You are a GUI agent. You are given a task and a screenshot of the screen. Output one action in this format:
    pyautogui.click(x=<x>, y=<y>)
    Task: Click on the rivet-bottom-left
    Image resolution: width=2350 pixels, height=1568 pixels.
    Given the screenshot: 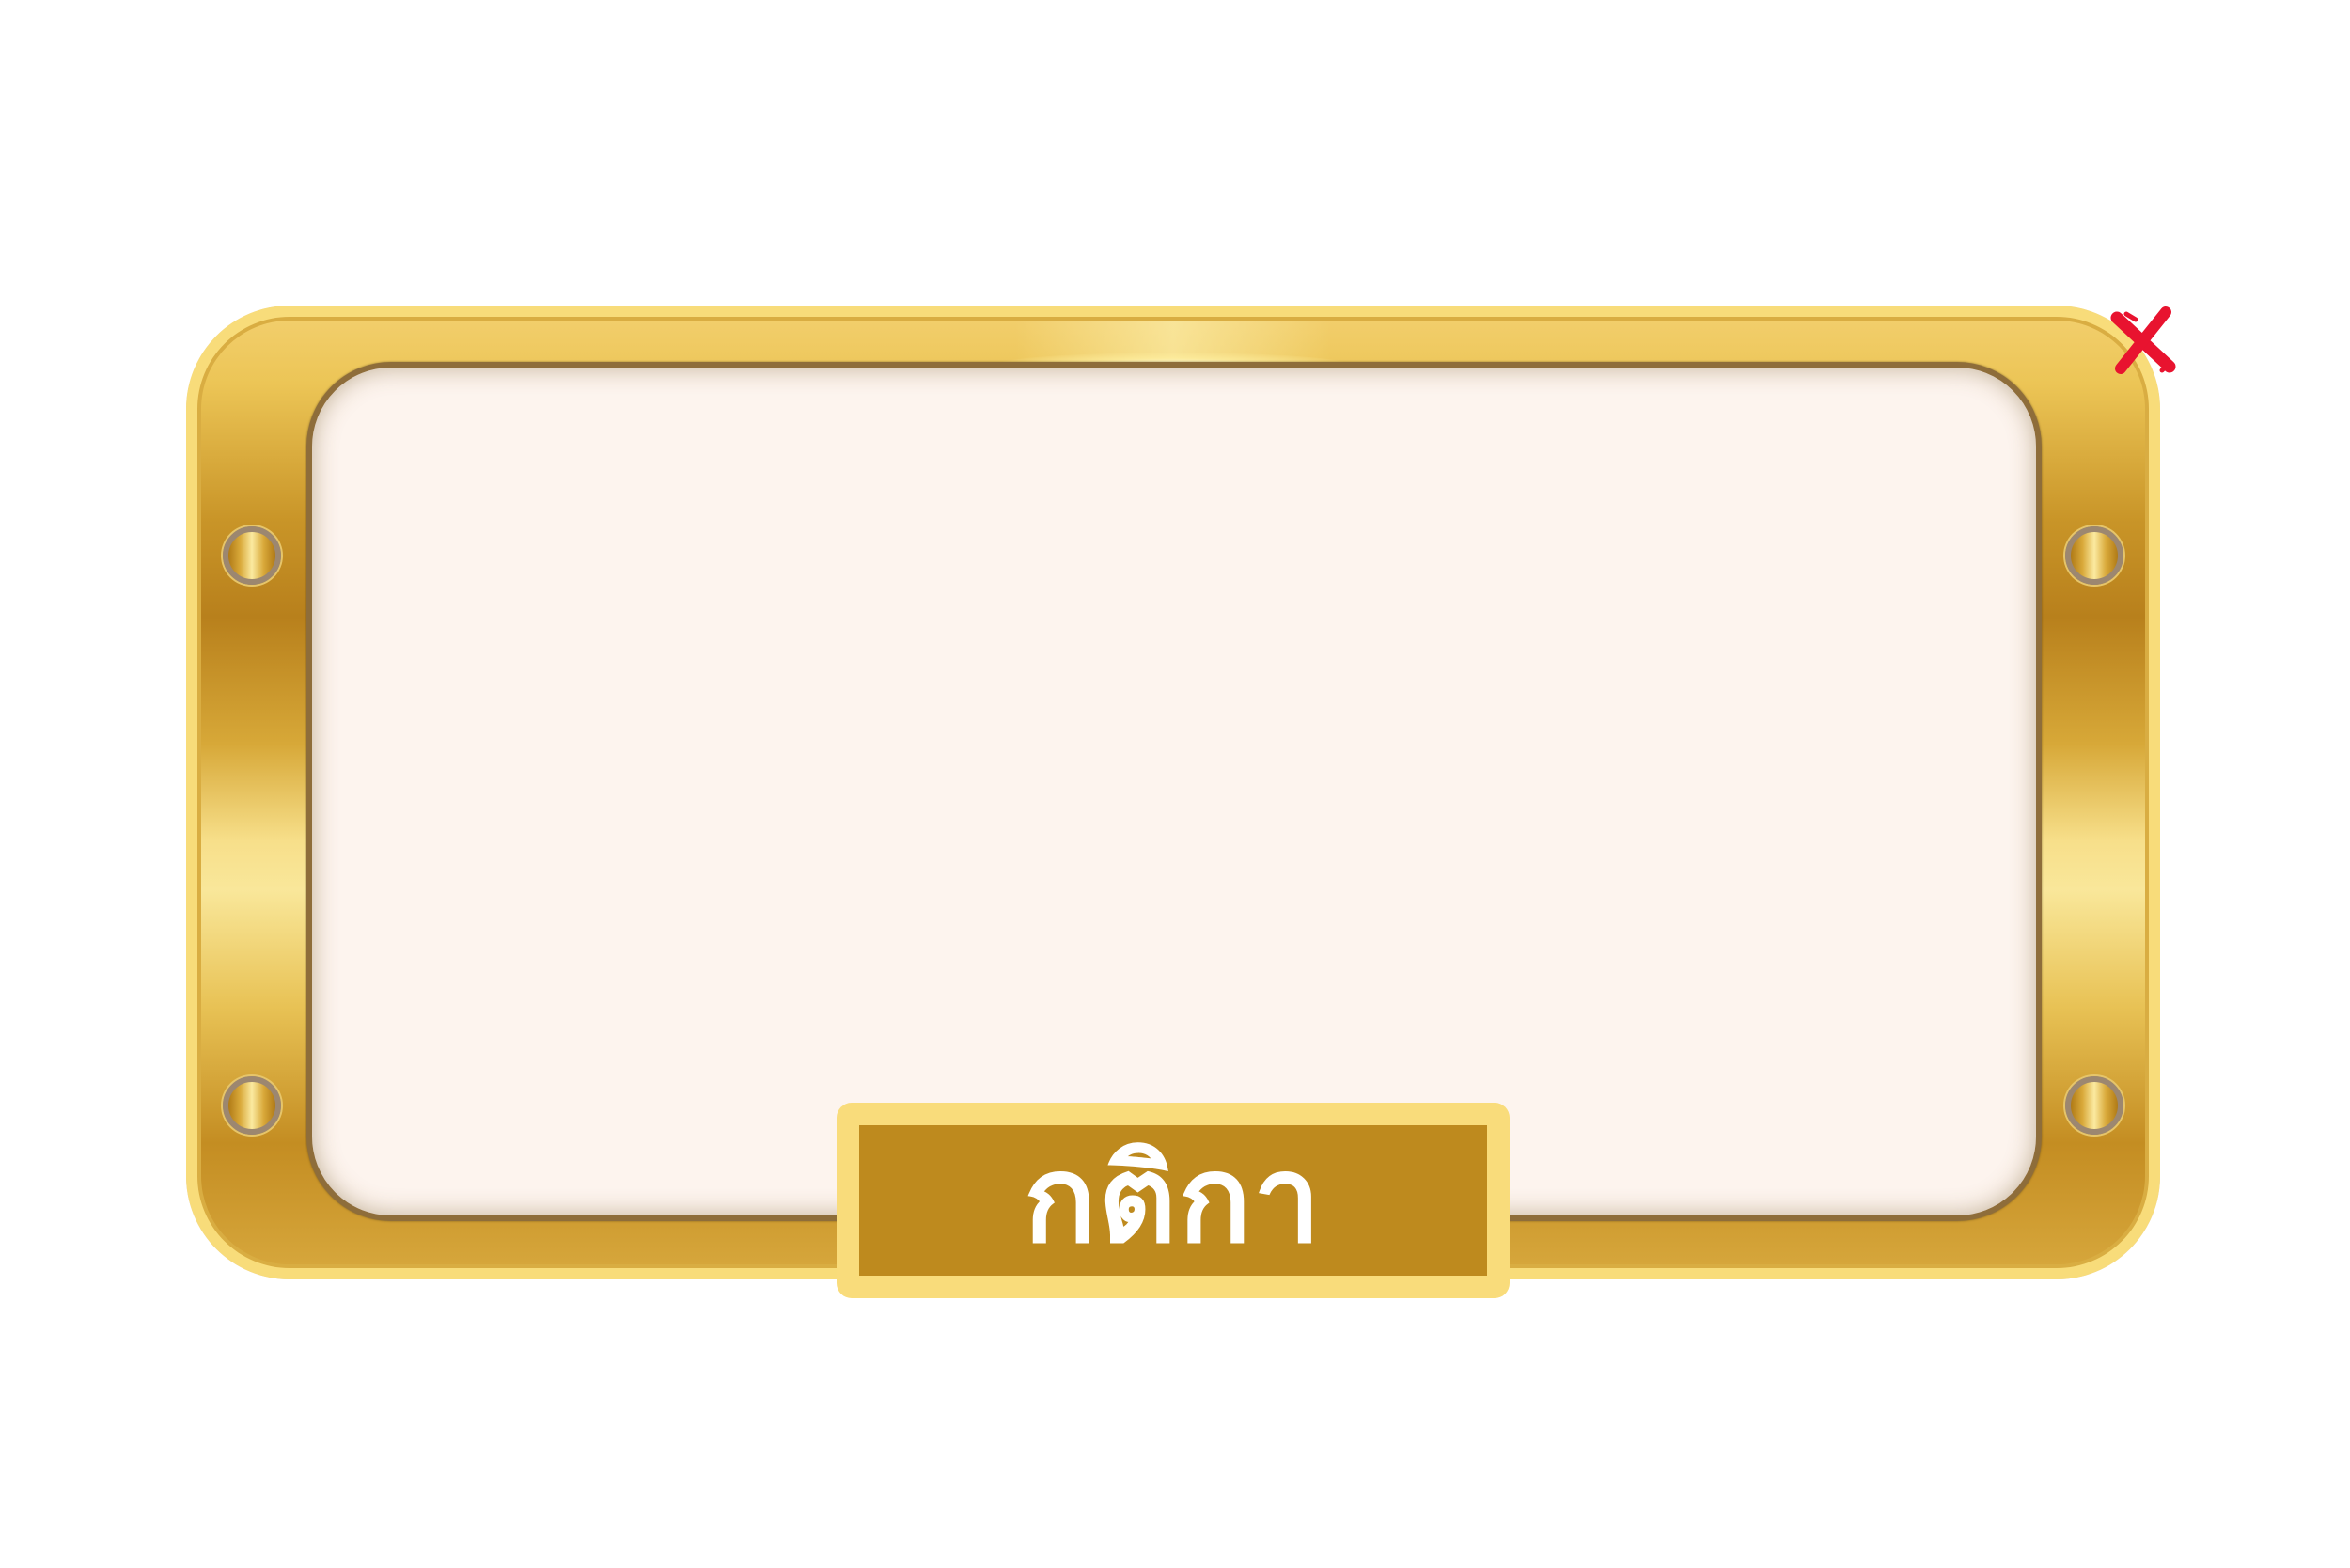 What is the action you would take?
    pyautogui.click(x=252, y=1105)
    